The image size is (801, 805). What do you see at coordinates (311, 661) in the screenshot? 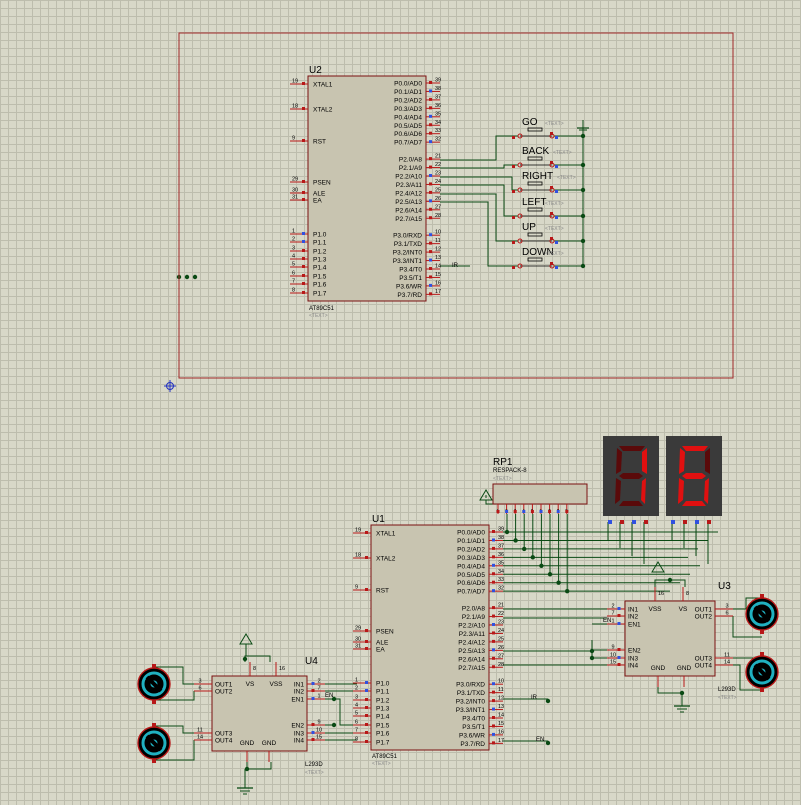
I see `u4-ref: U4` at bounding box center [311, 661].